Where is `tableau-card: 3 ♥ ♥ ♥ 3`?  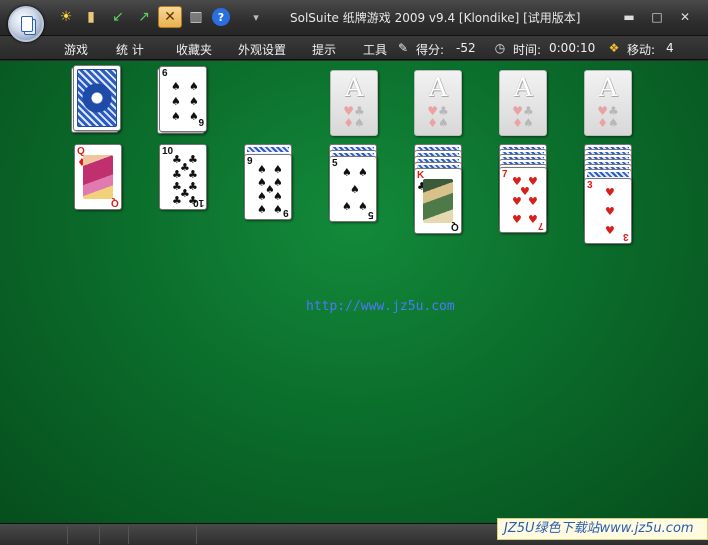 tableau-card: 3 ♥ ♥ ♥ 3 is located at coordinates (608, 211).